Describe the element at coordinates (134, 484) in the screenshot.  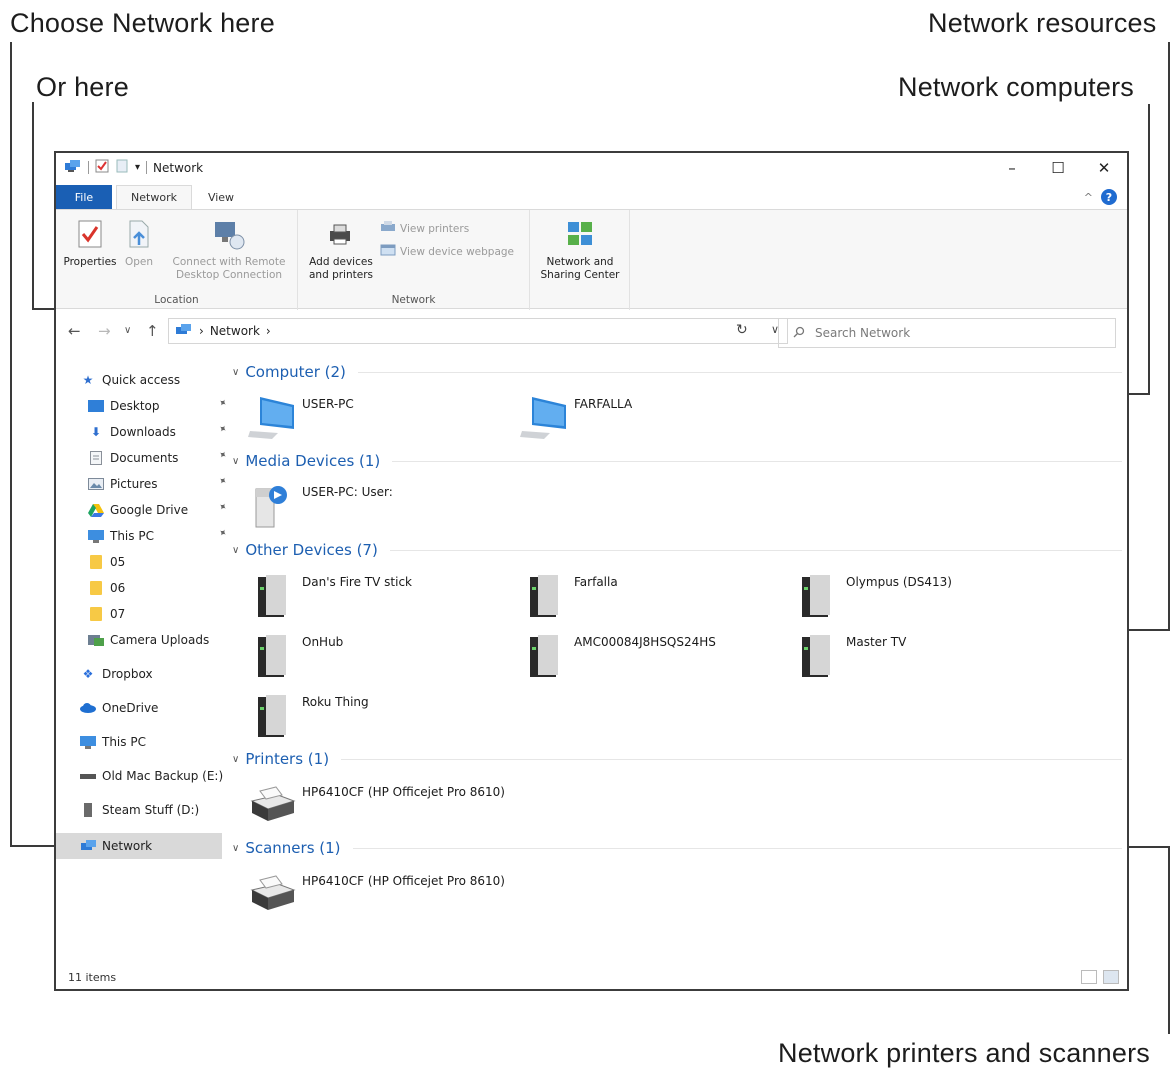
I see `sidebar-item-label: Pictures` at that location.